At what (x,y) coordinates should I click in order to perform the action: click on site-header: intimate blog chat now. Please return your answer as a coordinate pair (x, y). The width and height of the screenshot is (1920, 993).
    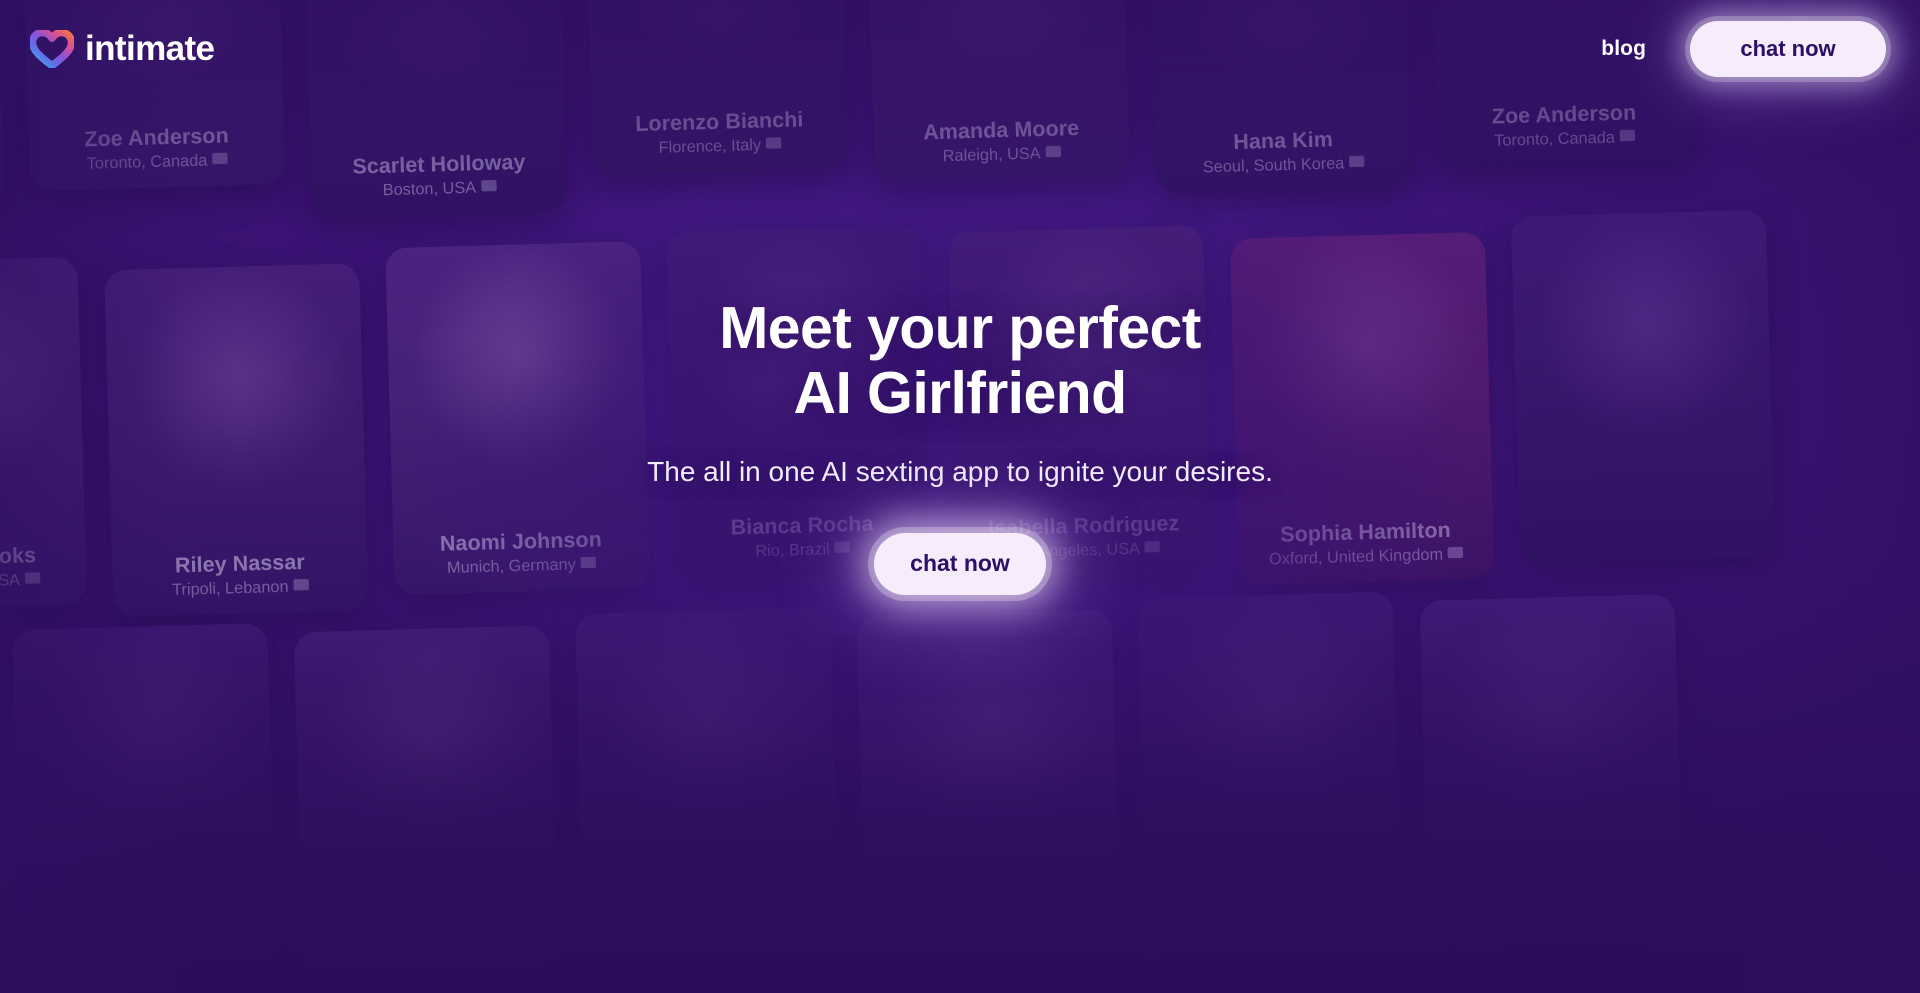
    Looking at the image, I should click on (960, 49).